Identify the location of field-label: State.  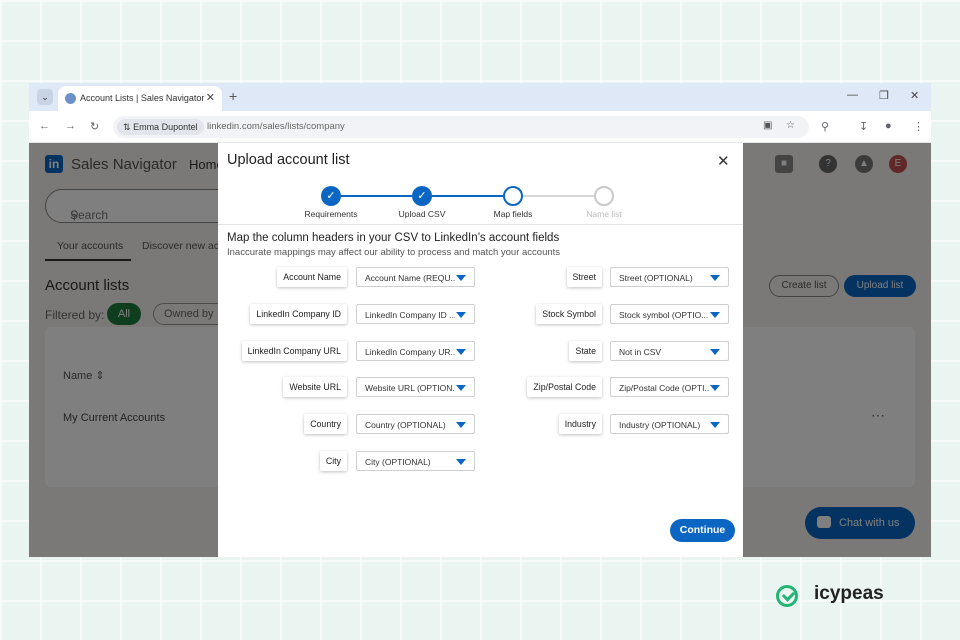
(585, 351).